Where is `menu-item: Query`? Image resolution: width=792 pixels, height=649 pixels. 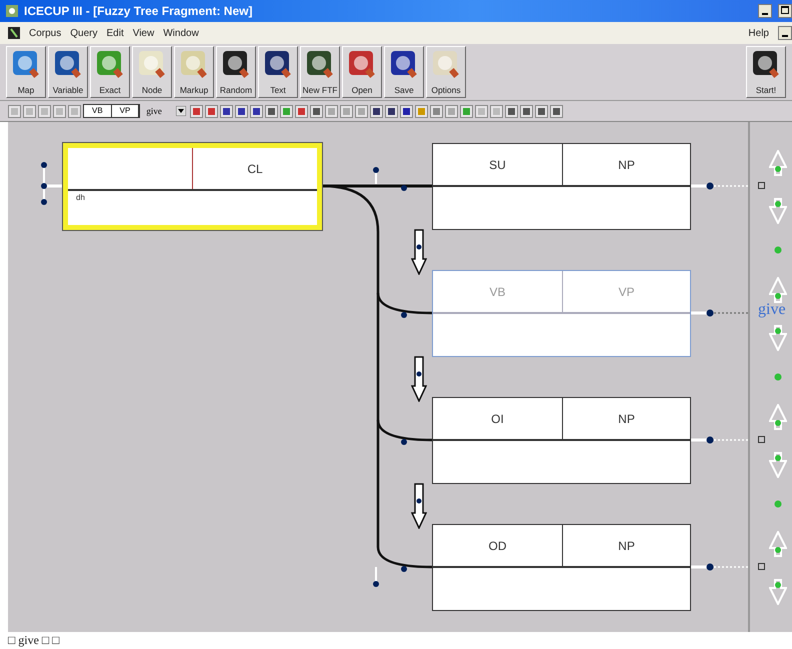 menu-item: Query is located at coordinates (84, 33).